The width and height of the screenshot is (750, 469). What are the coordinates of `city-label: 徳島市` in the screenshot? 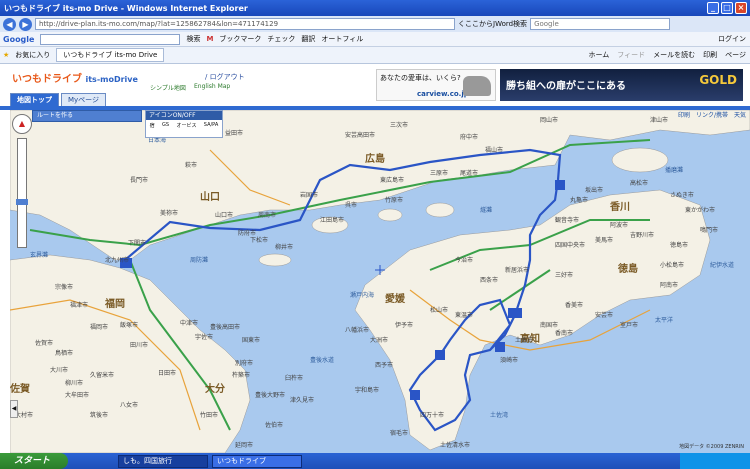 It's located at (679, 245).